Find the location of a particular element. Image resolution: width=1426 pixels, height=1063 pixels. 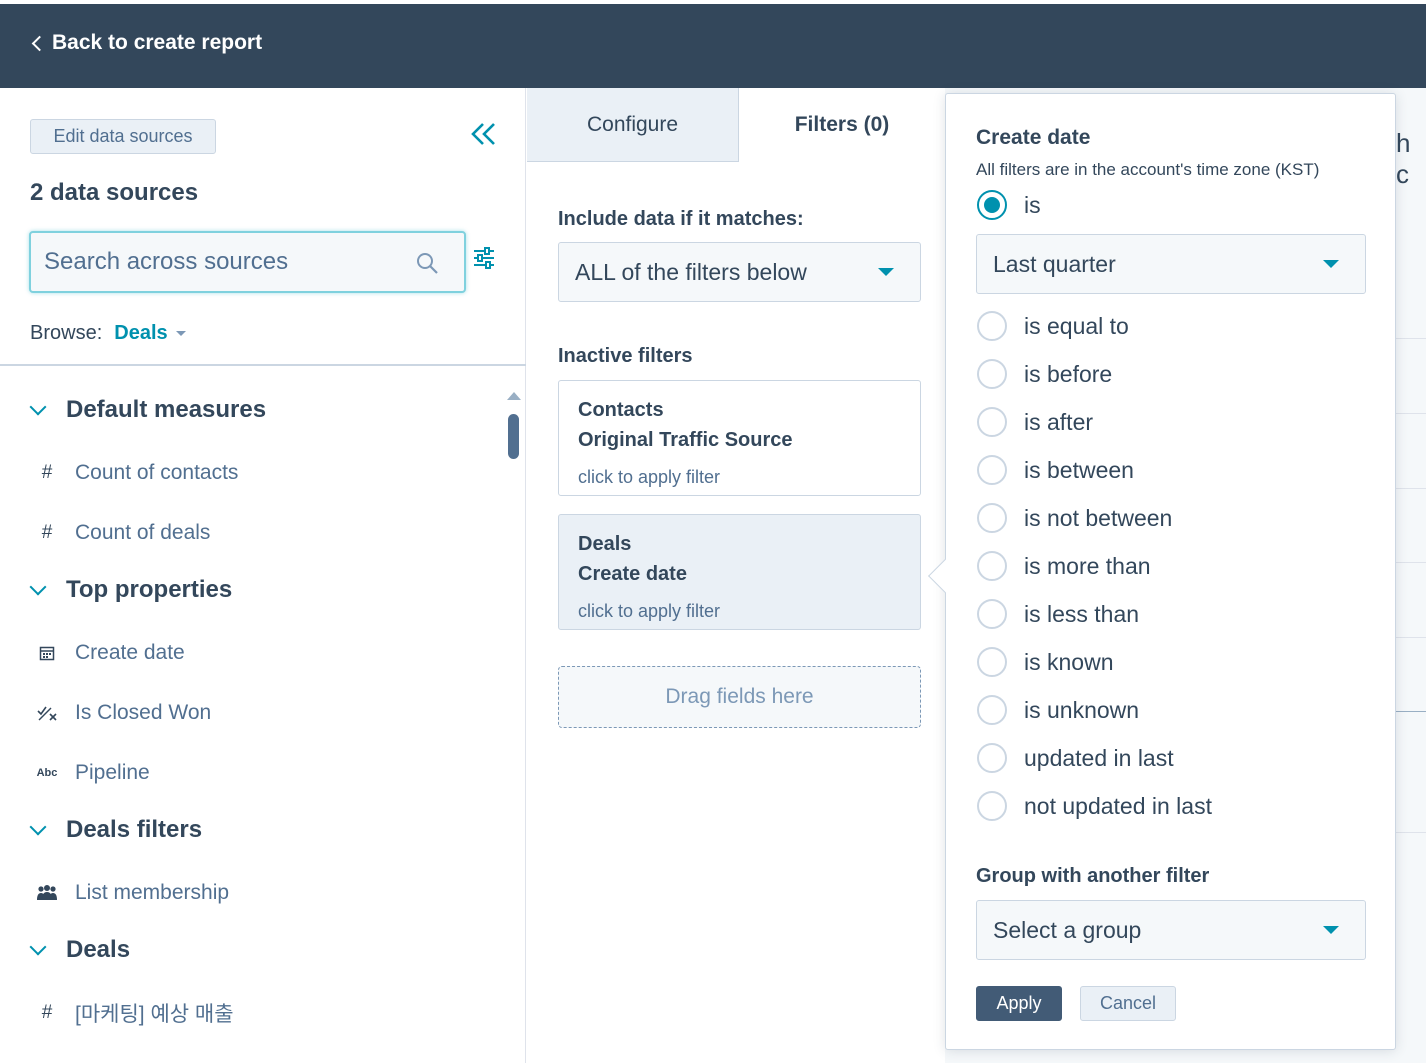

property-count-of-deals: # Count of deals is located at coordinates (123, 533).